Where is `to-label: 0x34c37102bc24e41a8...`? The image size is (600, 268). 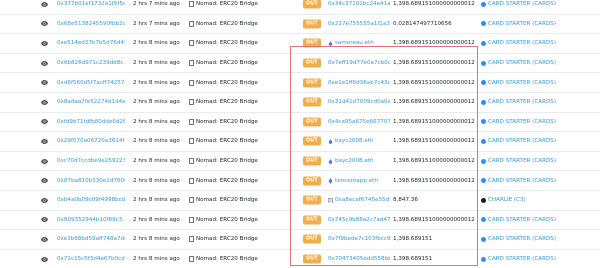
to-label: 0x34c37102bc24e41a8... is located at coordinates (359, 4).